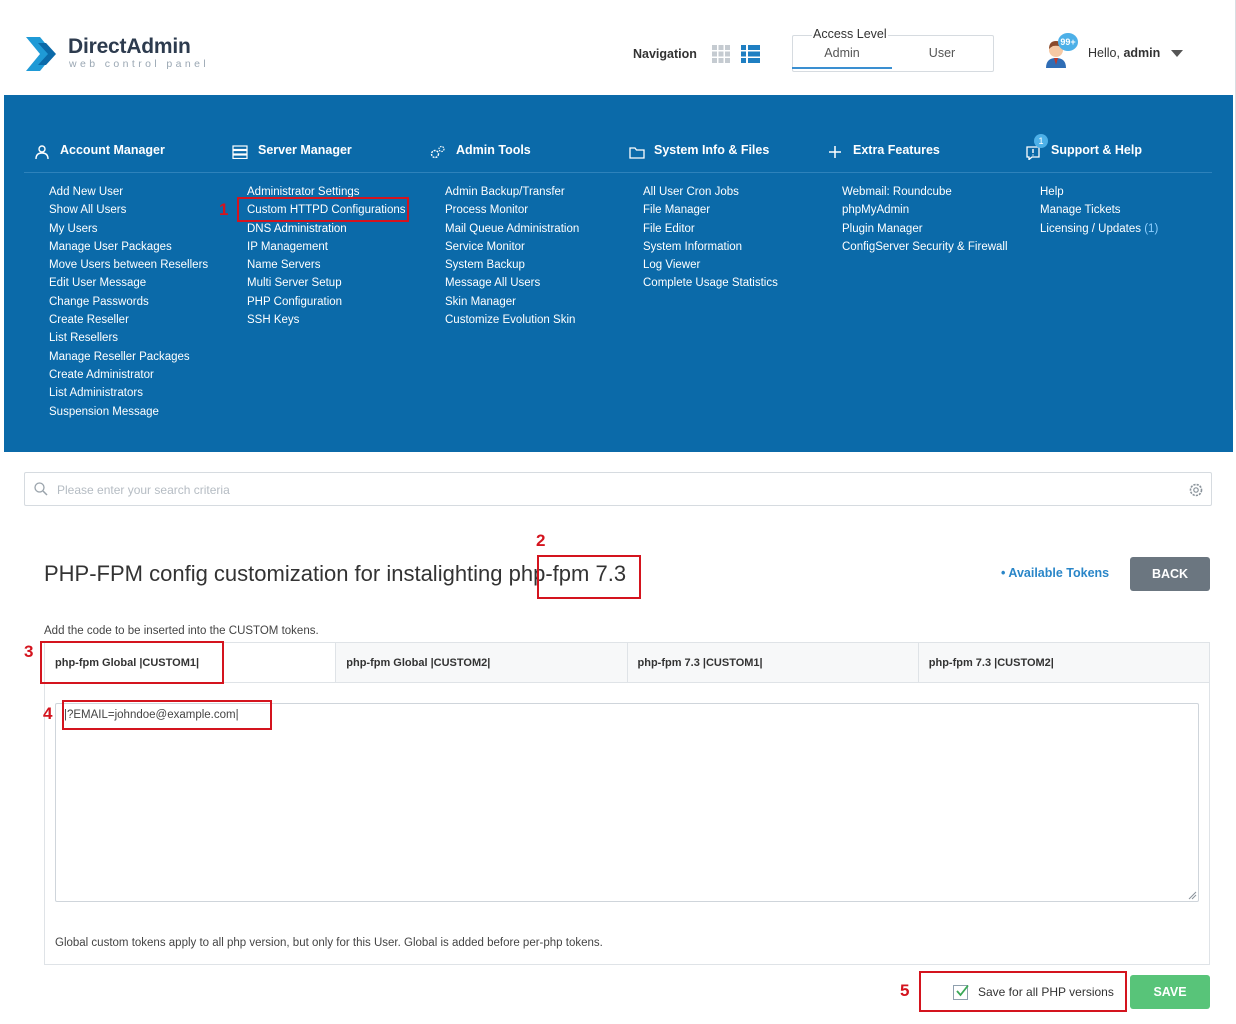  I want to click on menu-heading-extra-features: Extra Features, so click(896, 150).